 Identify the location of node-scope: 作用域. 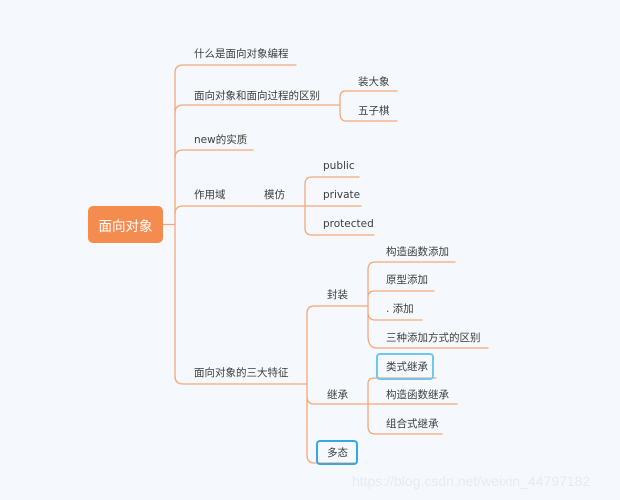
(210, 195).